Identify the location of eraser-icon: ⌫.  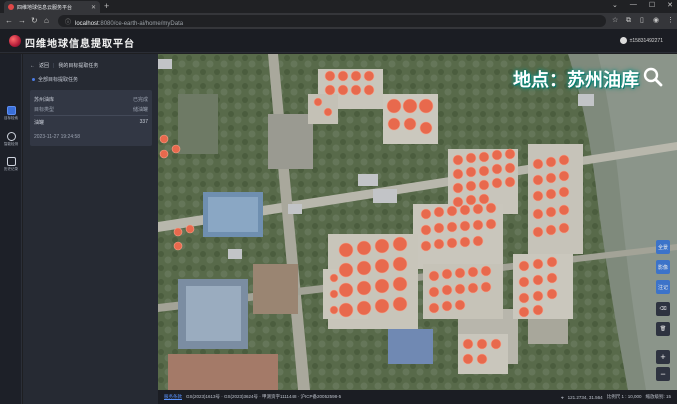
(663, 309).